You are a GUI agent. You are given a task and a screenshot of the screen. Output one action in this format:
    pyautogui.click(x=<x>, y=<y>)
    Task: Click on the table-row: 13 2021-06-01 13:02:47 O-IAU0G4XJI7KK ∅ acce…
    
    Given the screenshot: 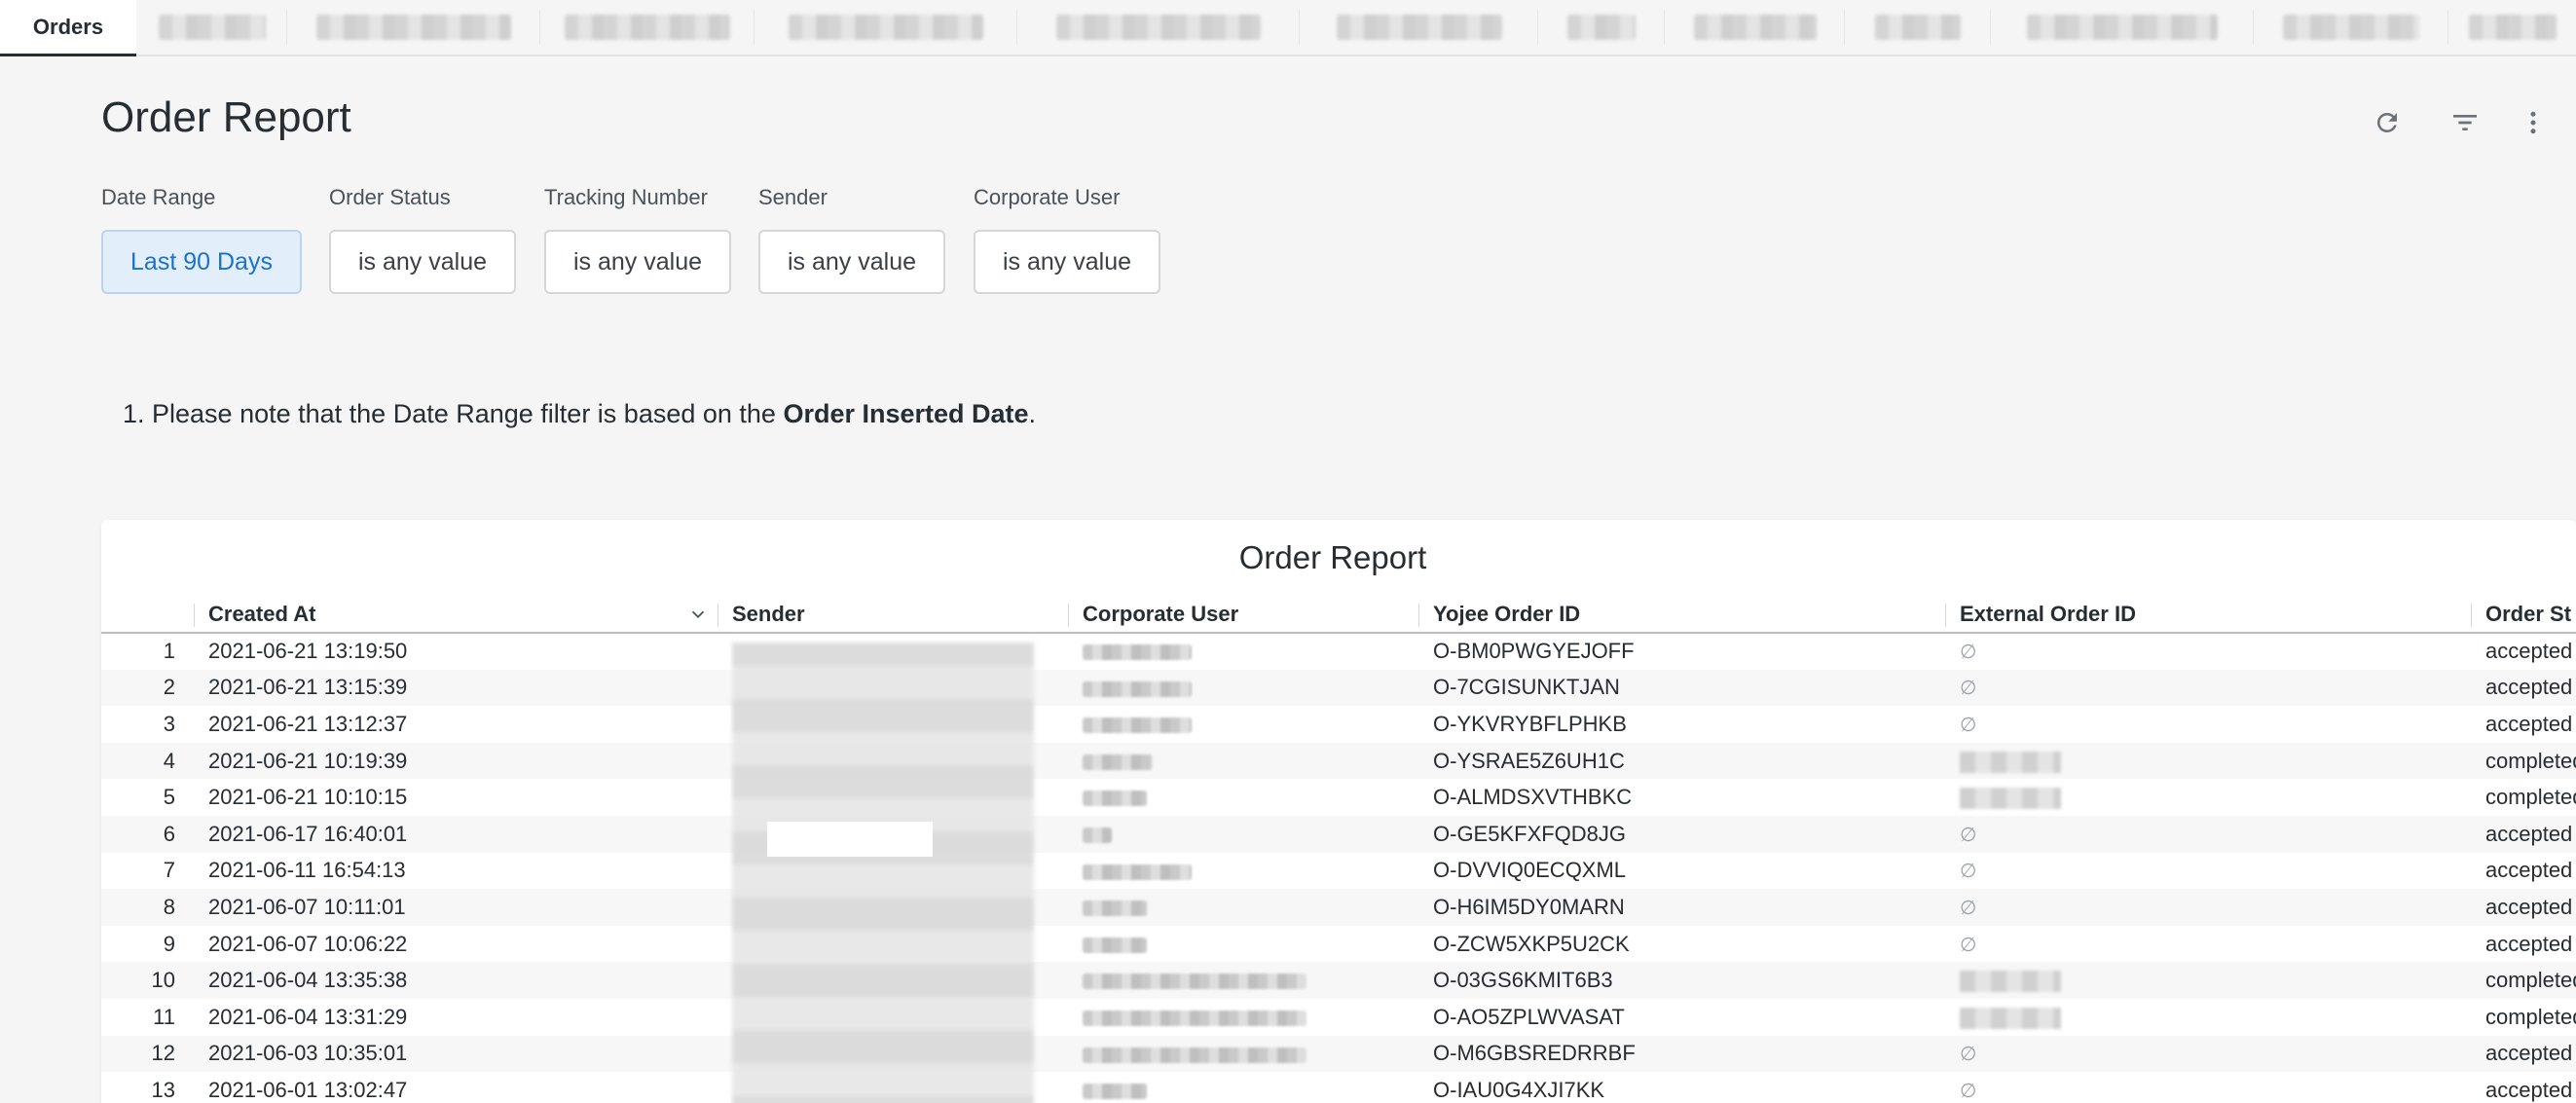 What is the action you would take?
    pyautogui.click(x=1338, y=1087)
    